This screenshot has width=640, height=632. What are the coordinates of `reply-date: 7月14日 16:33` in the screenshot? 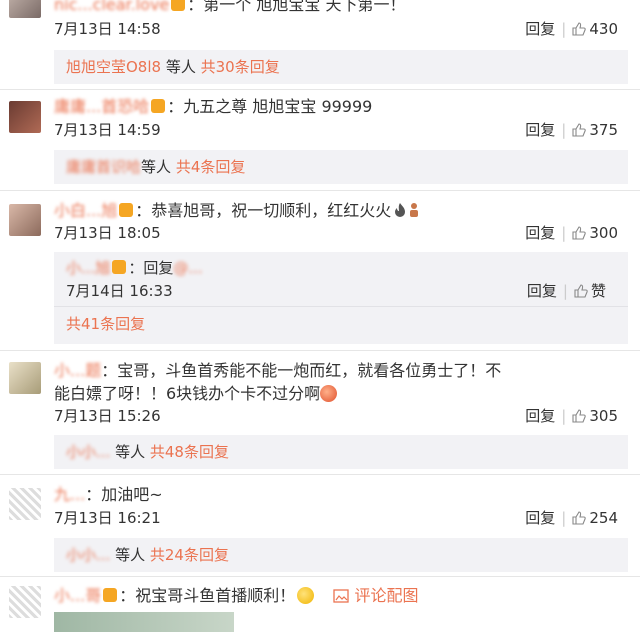 It's located at (119, 291).